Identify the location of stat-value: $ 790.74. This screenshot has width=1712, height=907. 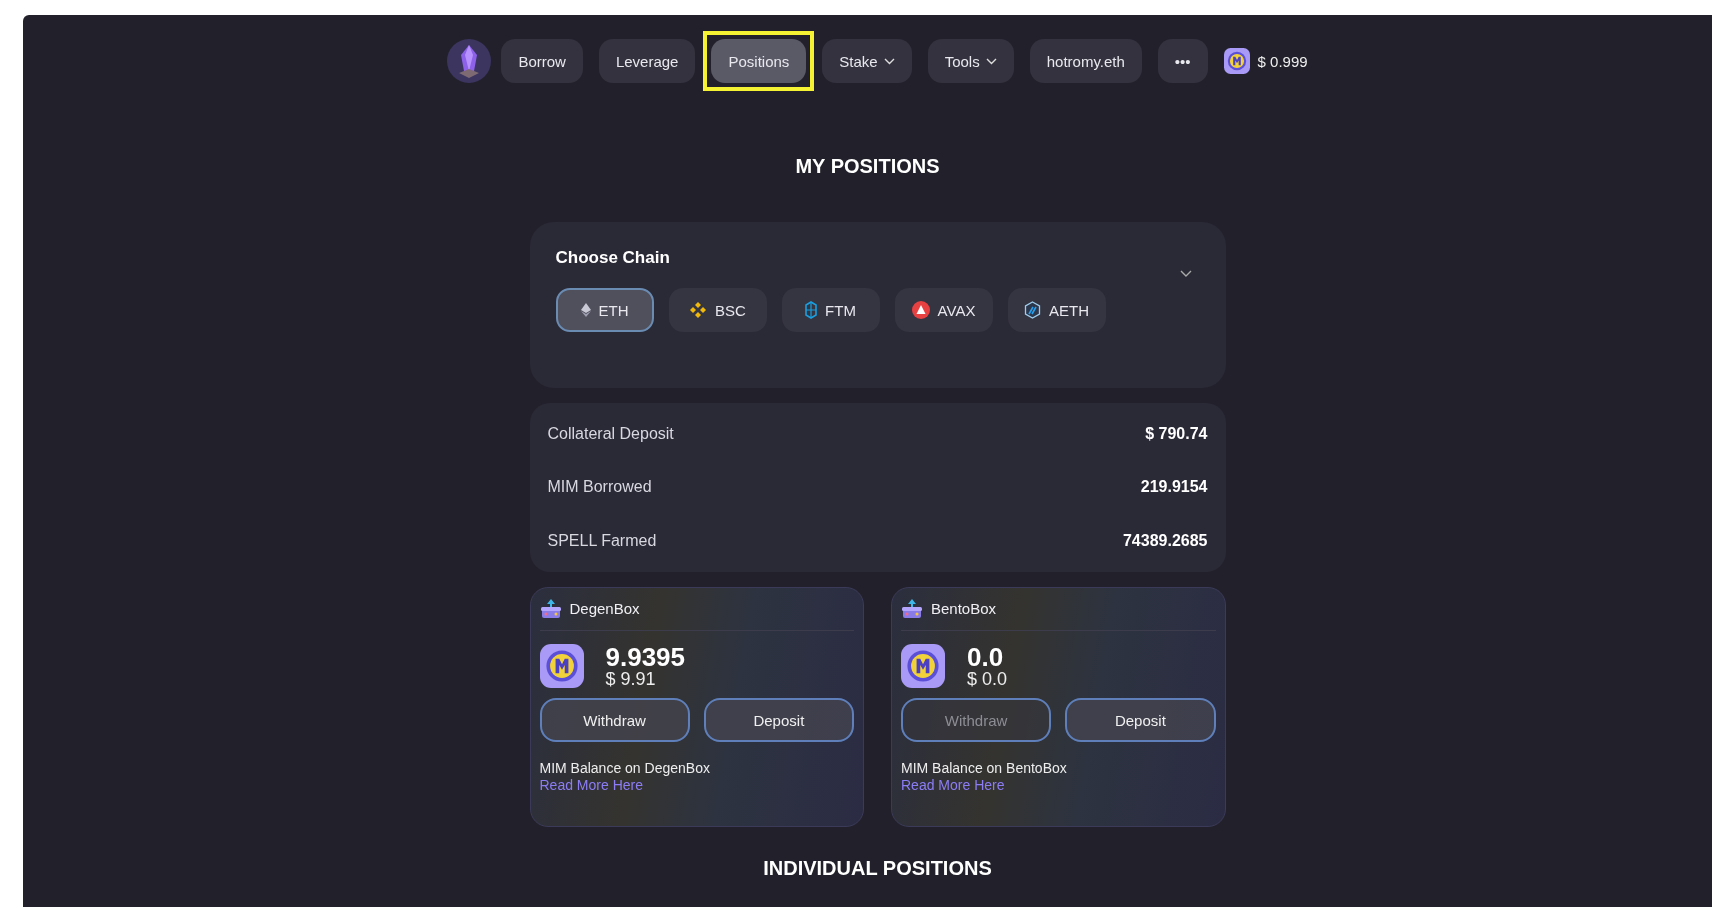
(1176, 433).